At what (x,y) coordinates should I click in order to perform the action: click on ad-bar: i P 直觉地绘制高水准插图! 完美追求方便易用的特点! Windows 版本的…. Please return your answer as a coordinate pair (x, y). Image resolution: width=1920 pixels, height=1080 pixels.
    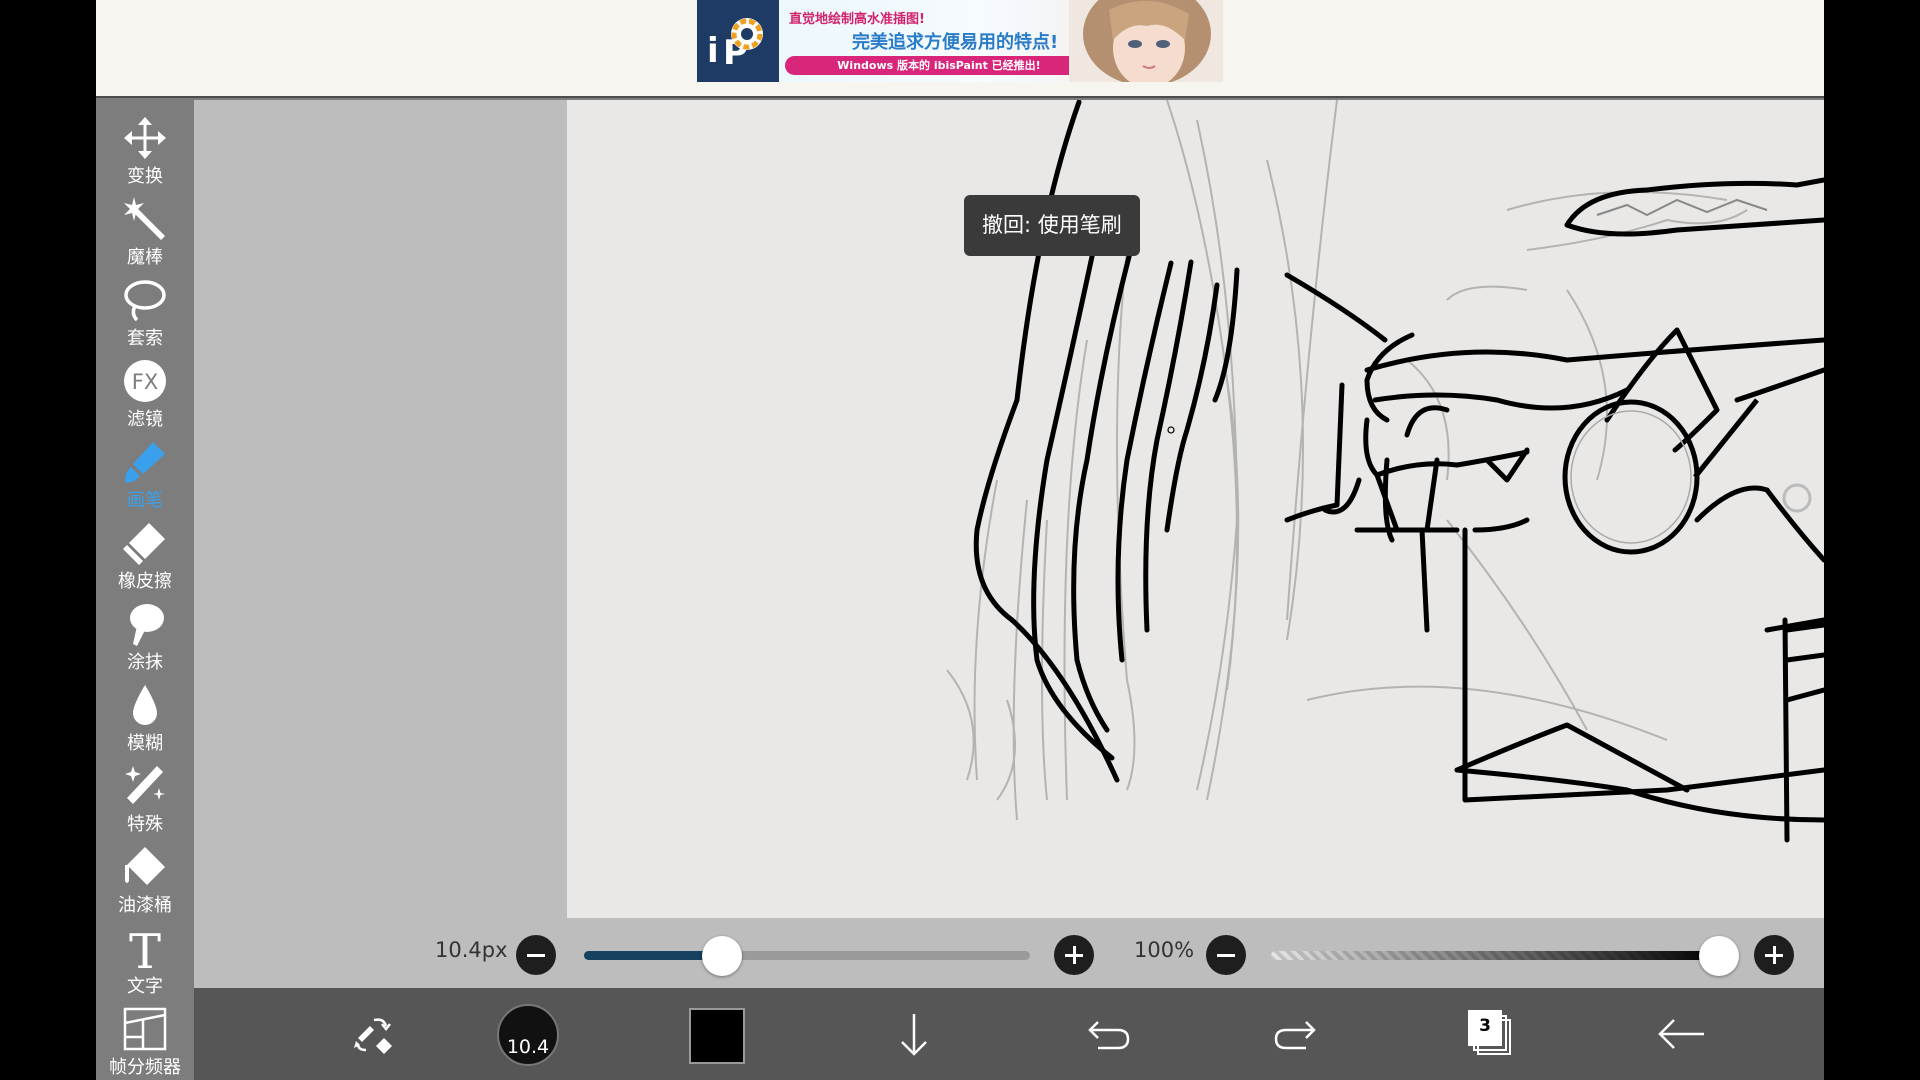
    Looking at the image, I should click on (960, 49).